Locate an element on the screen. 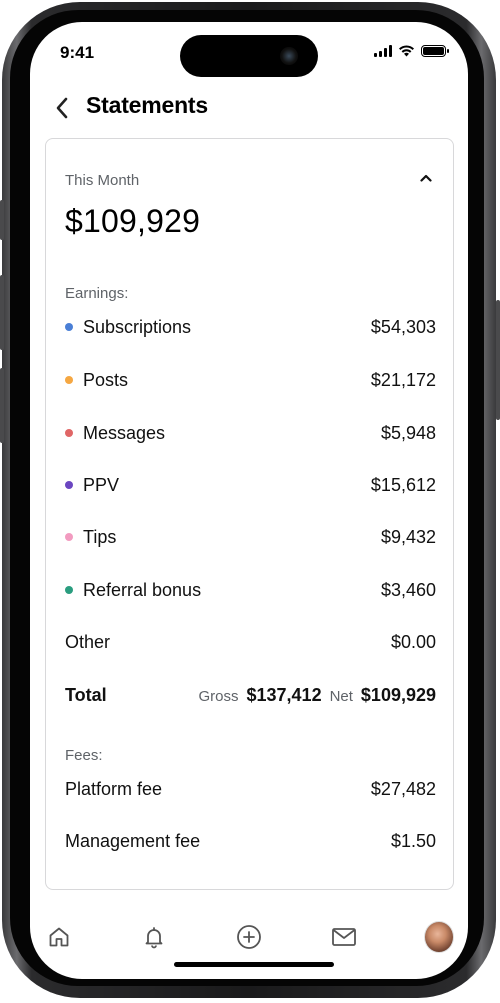 The image size is (500, 1003). avatar is located at coordinates (439, 937).